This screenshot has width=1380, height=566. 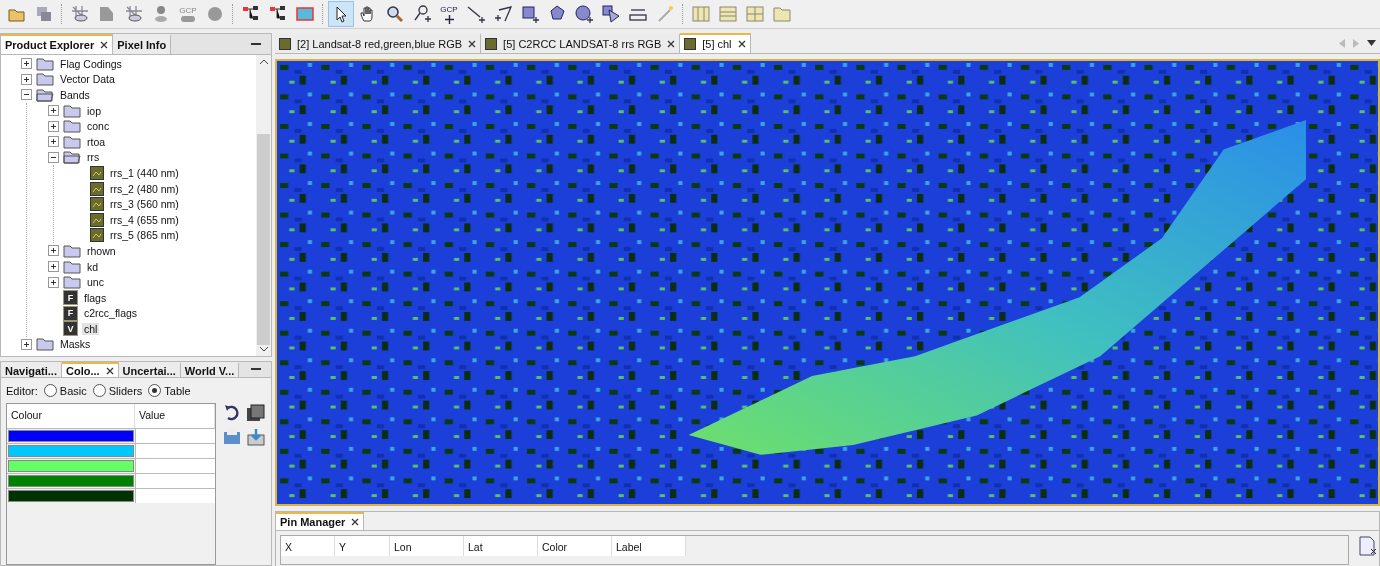 I want to click on ellipse-add-icon, so click(x=584, y=14).